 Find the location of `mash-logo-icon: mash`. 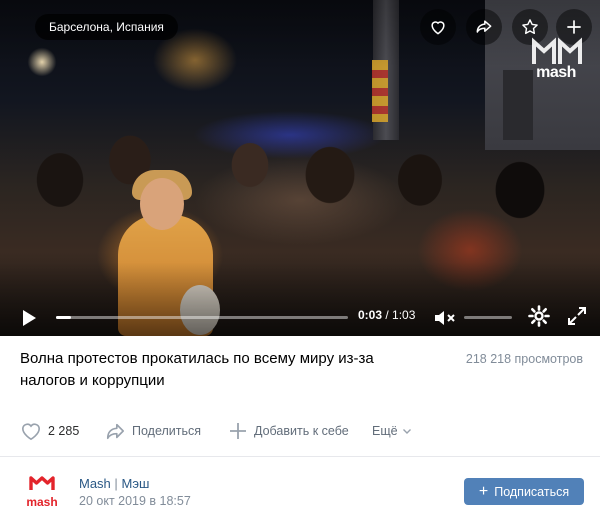

mash-logo-icon: mash is located at coordinates (42, 492).